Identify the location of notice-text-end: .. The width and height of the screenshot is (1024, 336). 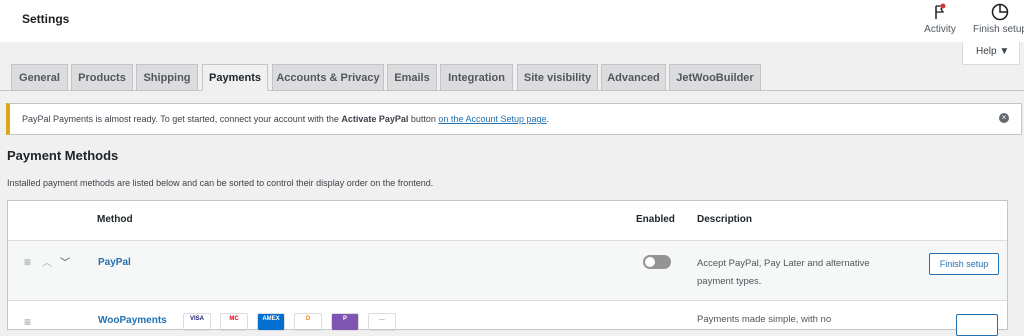
(548, 119).